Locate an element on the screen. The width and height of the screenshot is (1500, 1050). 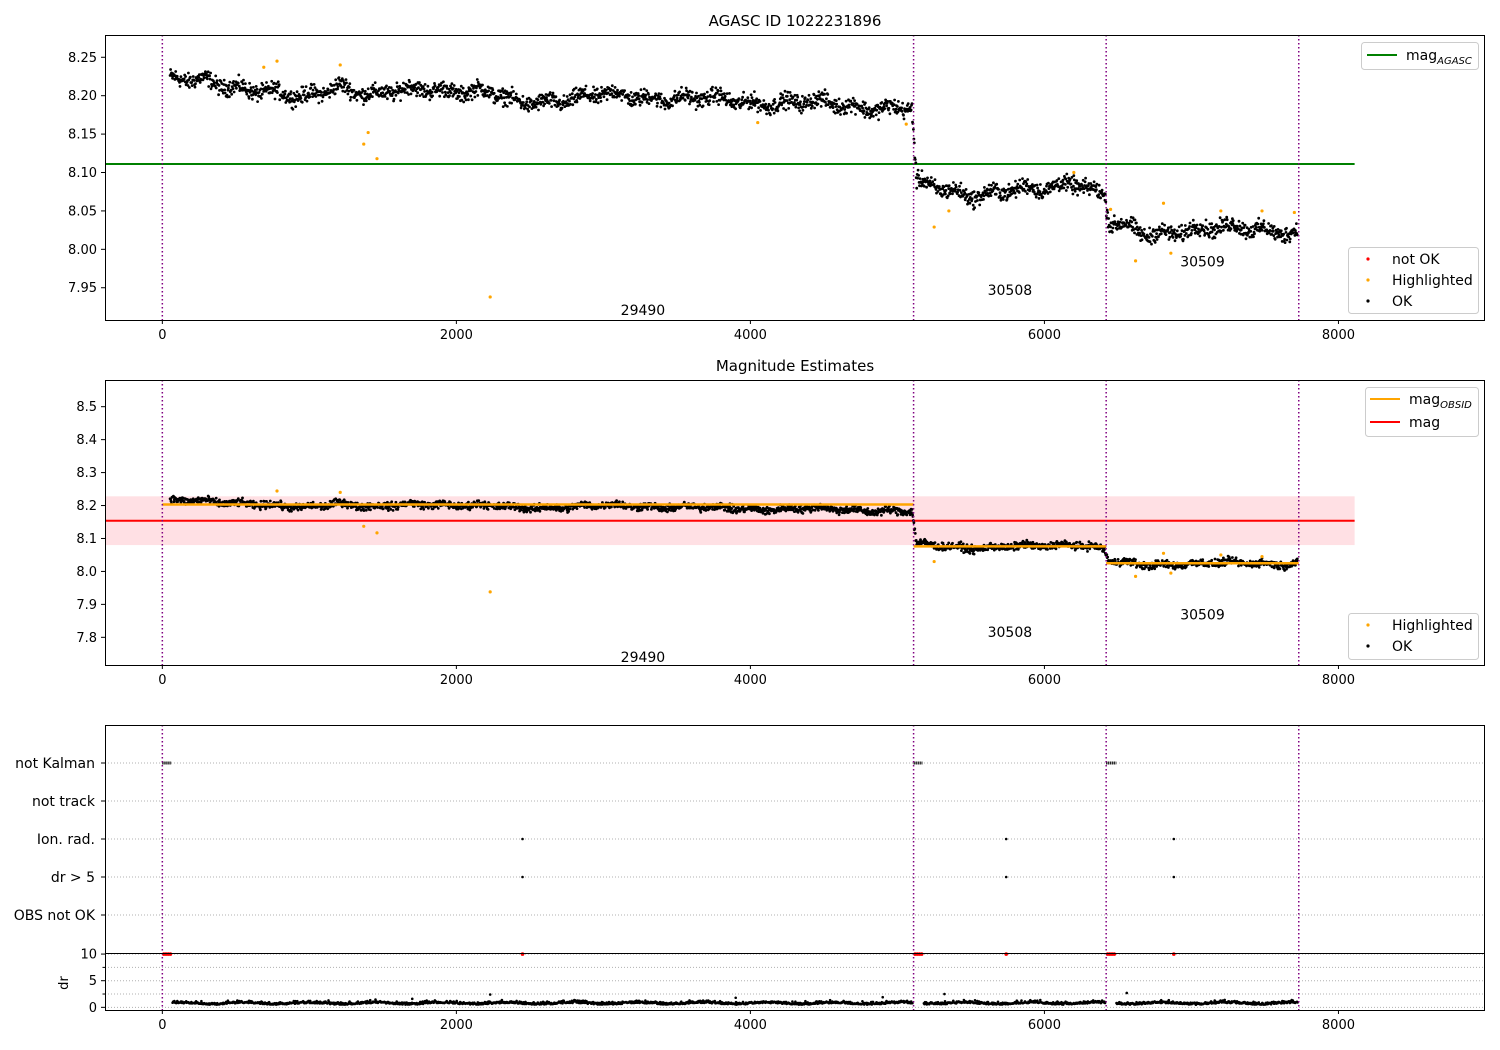
y-tick-label: 8.3 is located at coordinates (86, 473).